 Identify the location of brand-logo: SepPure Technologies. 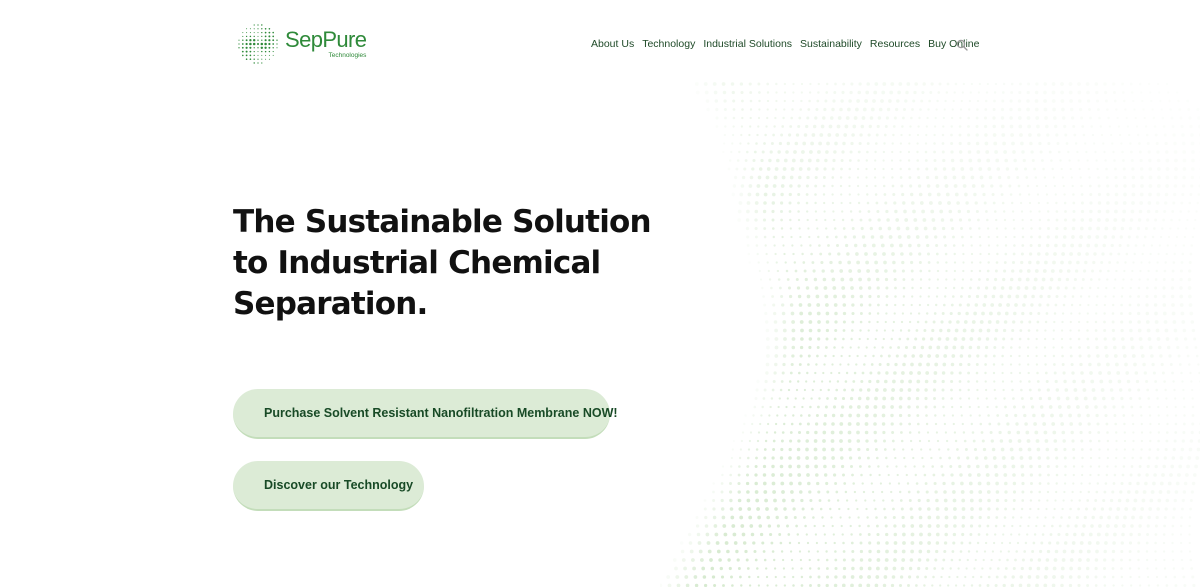
(306, 44).